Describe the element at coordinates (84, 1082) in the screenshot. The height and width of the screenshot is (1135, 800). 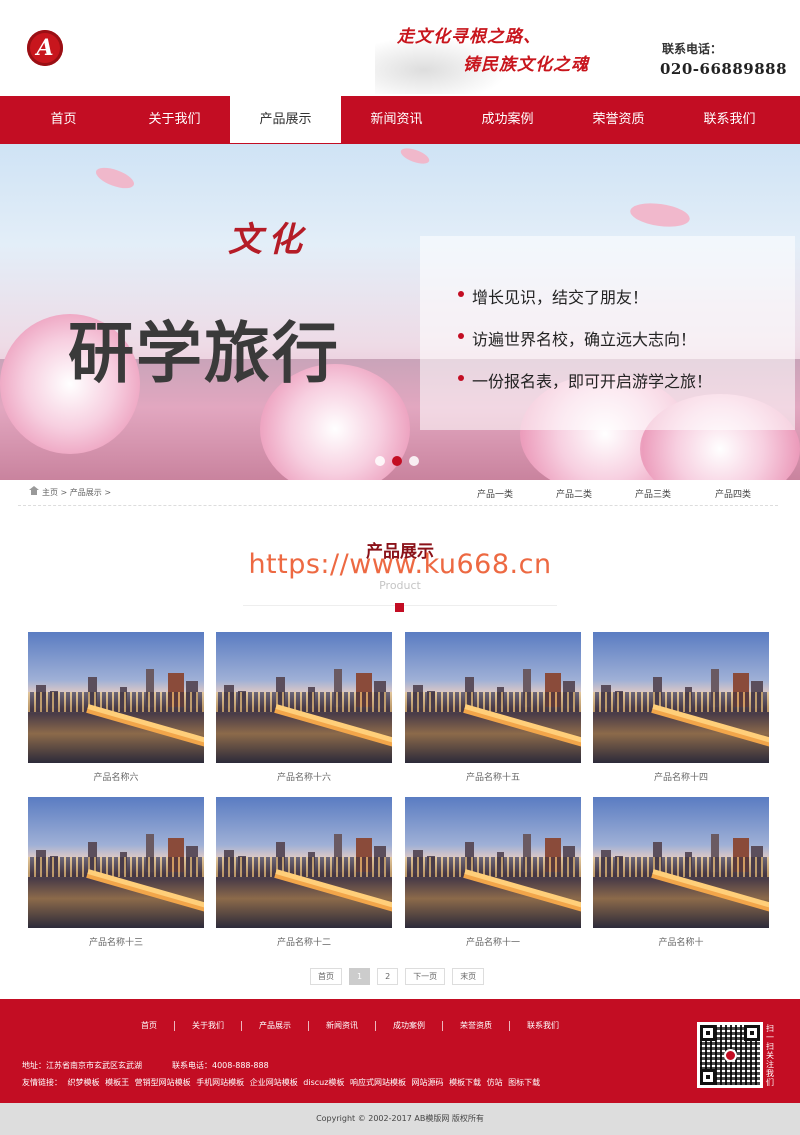
I see `friend-link: 织梦模板` at that location.